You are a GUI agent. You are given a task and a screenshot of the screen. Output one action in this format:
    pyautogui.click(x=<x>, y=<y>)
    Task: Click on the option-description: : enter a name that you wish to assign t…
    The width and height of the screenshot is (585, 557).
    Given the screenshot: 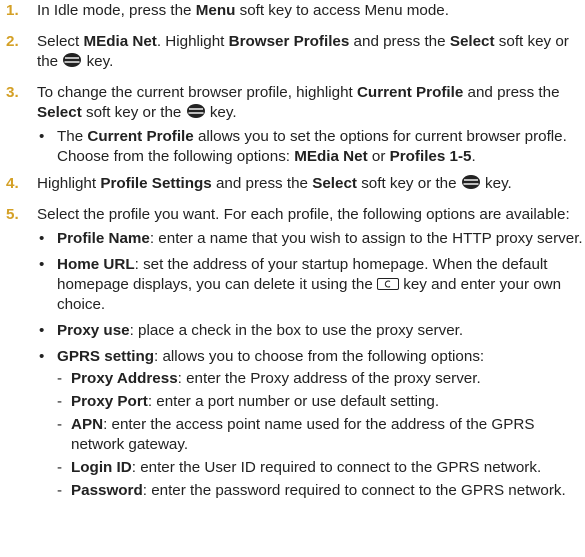 What is the action you would take?
    pyautogui.click(x=366, y=238)
    